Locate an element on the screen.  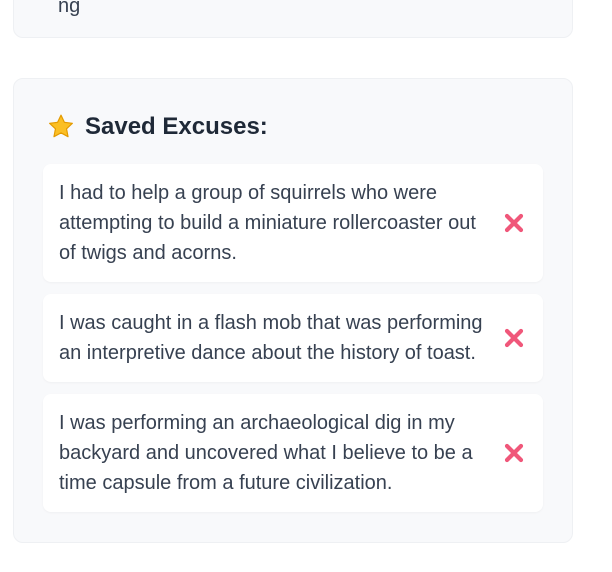
saved-excuses-header: Saved Excuses: is located at coordinates (157, 127).